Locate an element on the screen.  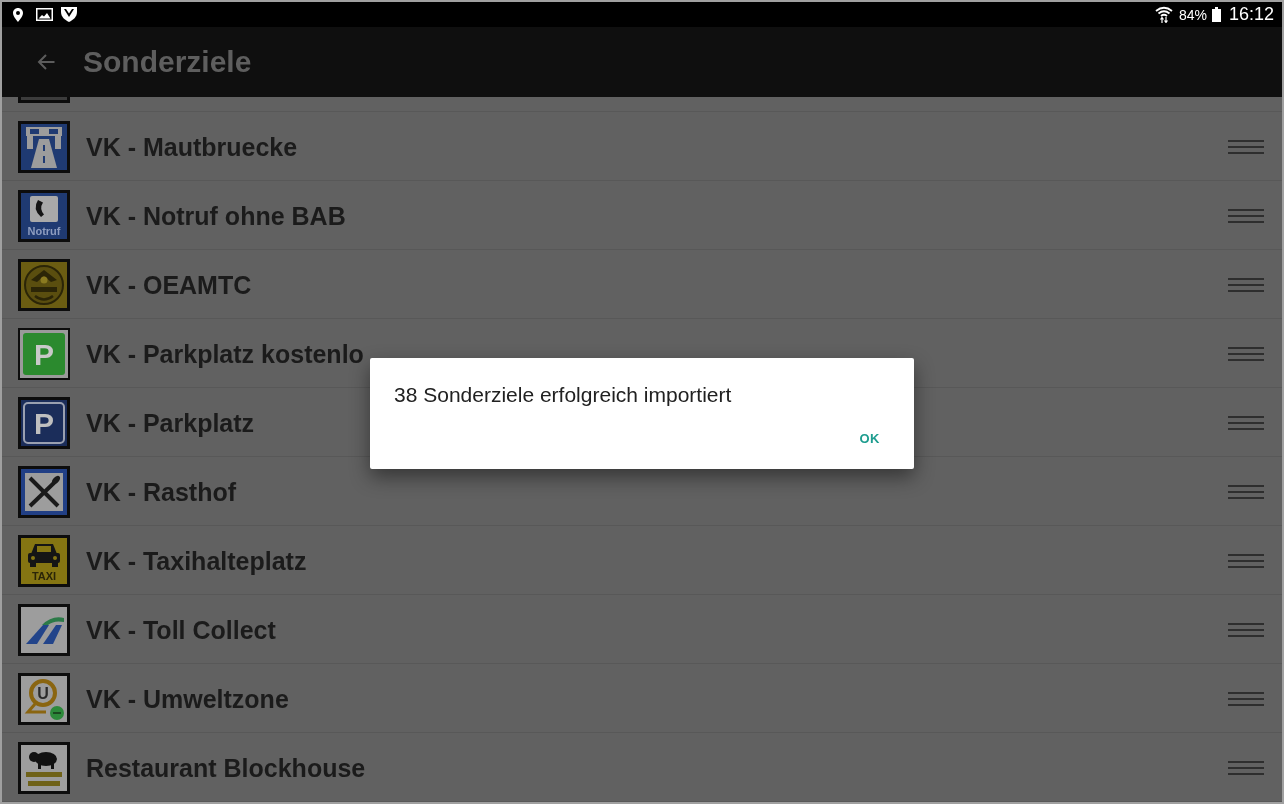
shield-icon is located at coordinates (69, 14).